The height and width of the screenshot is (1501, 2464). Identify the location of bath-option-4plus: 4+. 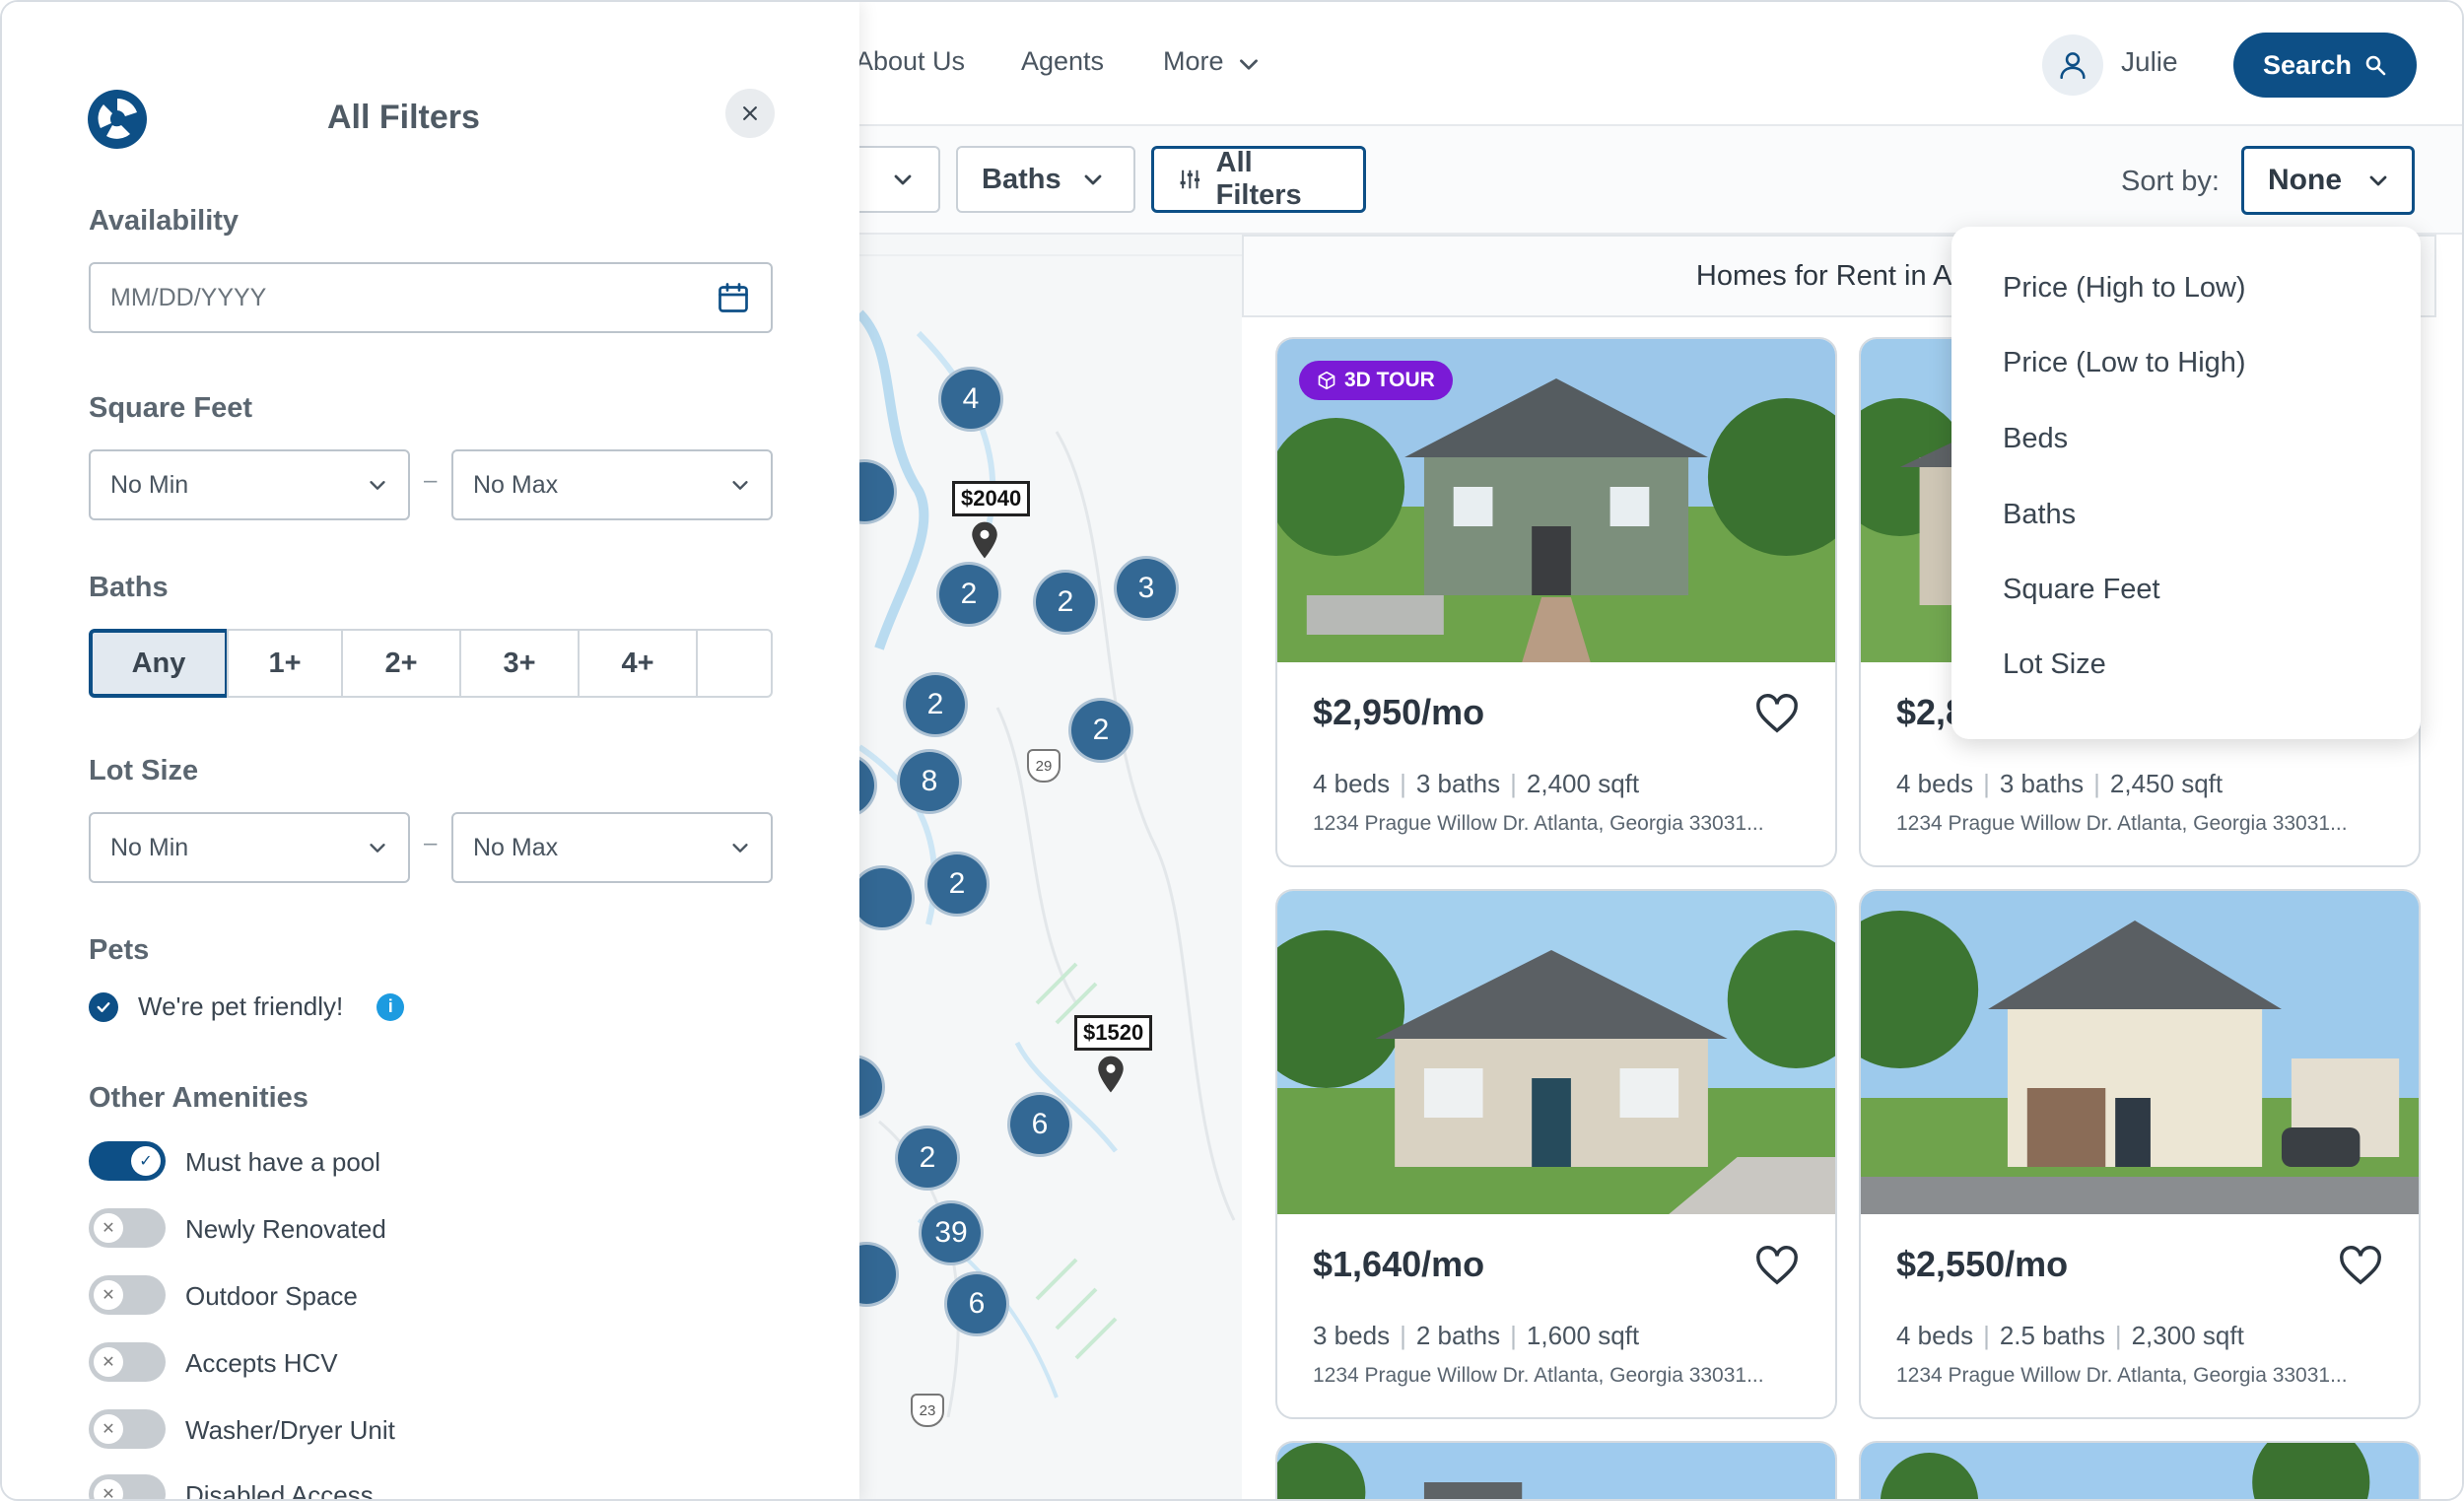
(638, 663).